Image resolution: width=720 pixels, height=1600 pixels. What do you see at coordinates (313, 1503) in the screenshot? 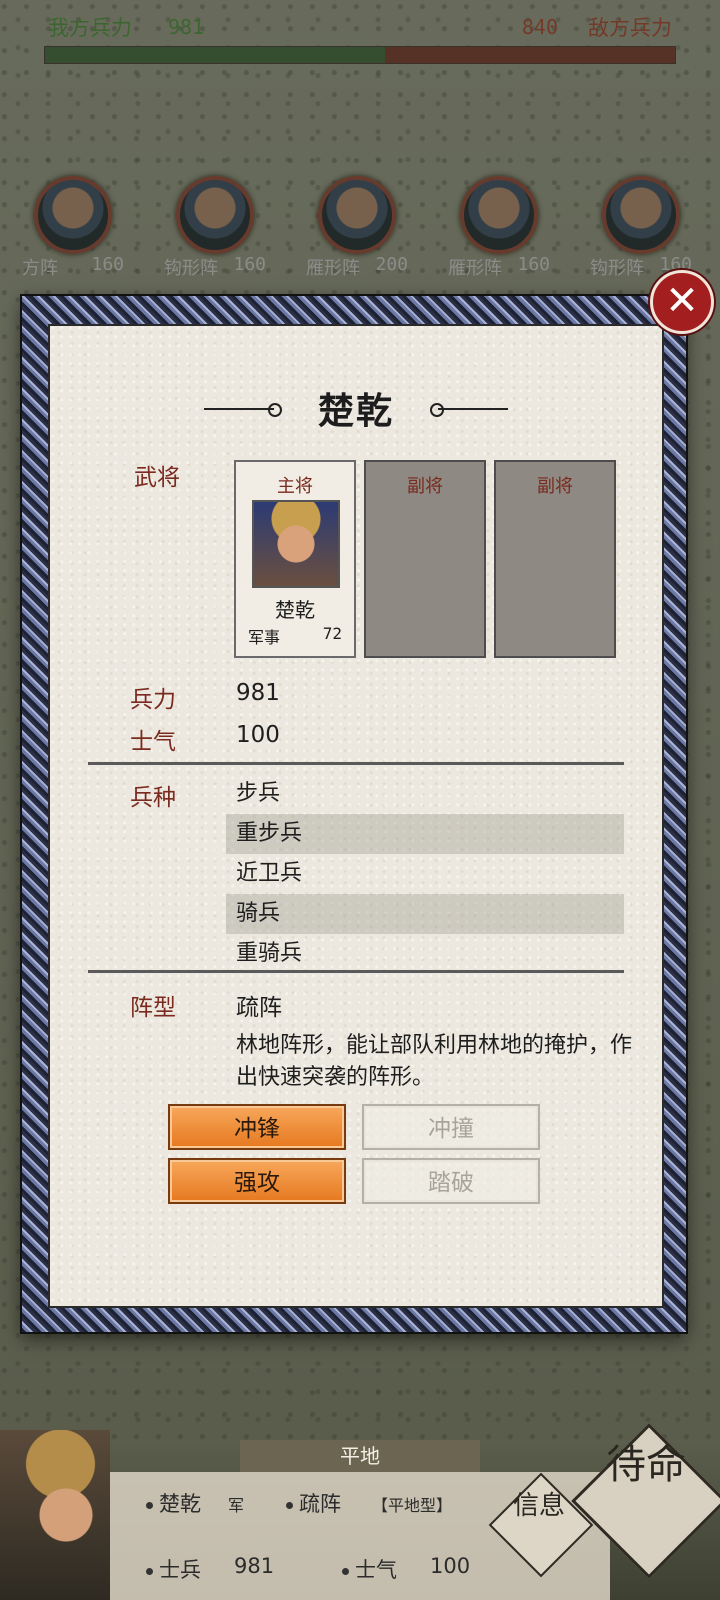
I see `bottom-formation-name: 疏阵` at bounding box center [313, 1503].